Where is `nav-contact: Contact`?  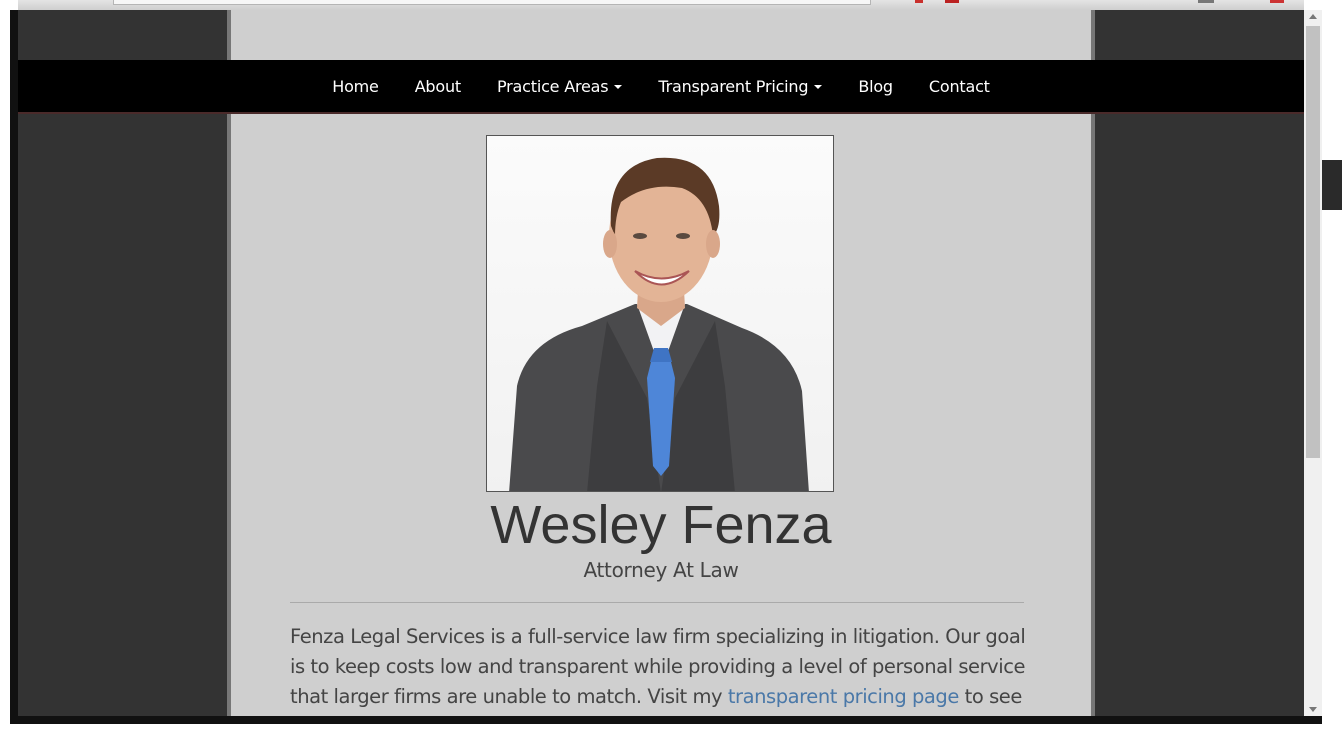 nav-contact: Contact is located at coordinates (959, 86).